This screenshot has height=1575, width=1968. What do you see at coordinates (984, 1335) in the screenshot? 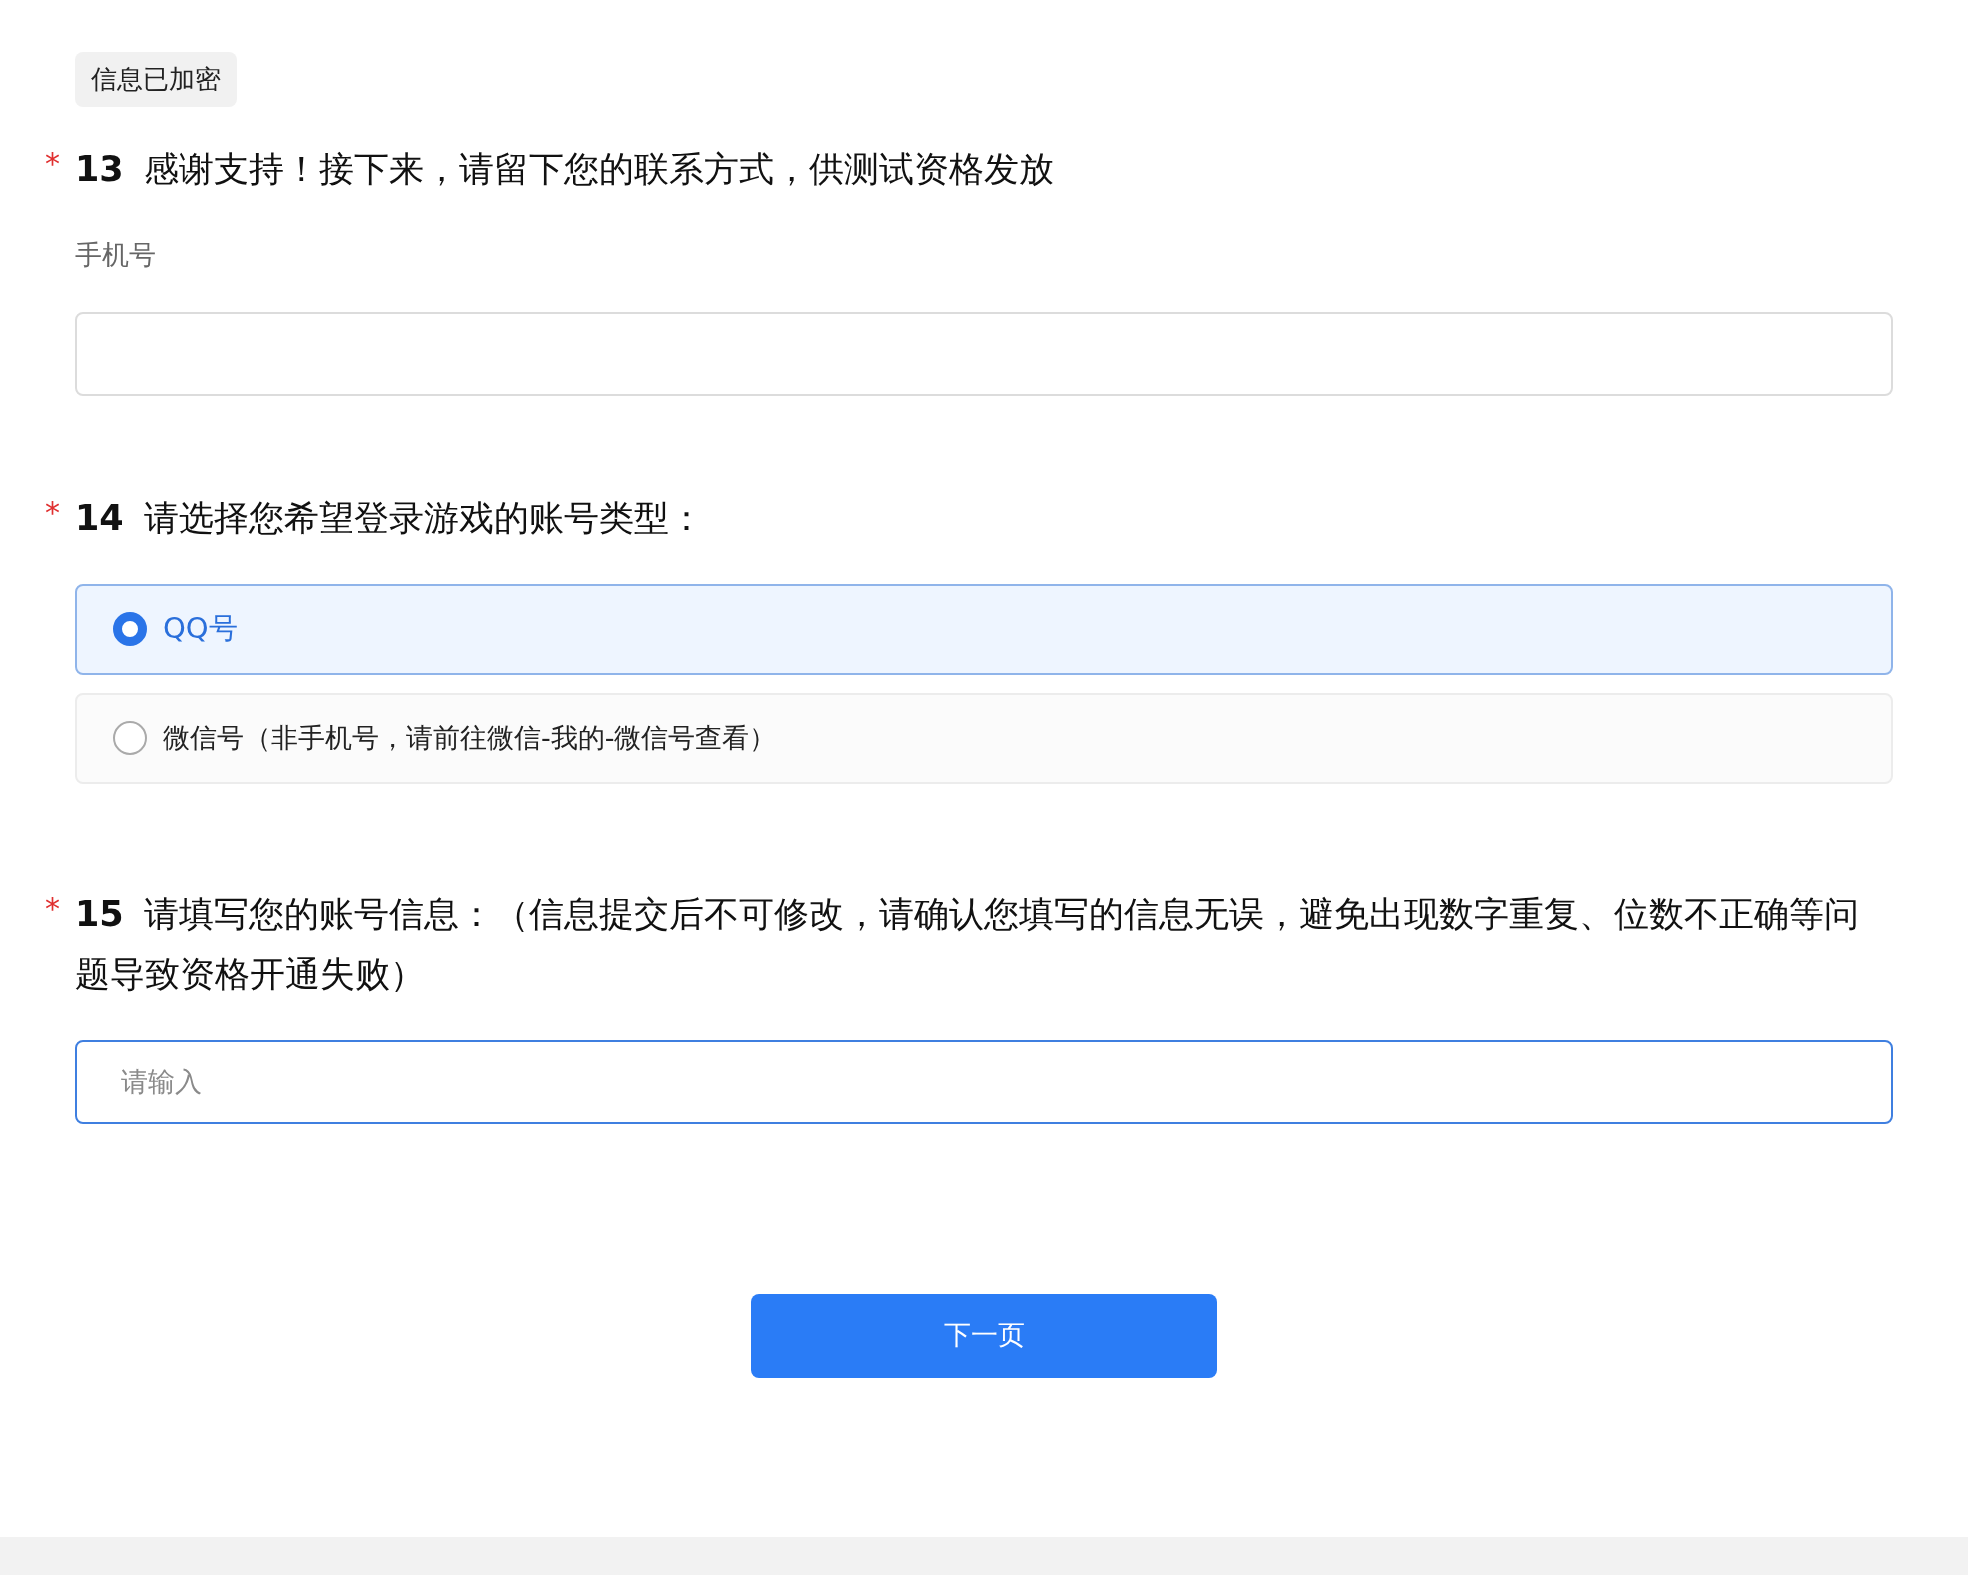
I see `next-page-button: 下一页` at bounding box center [984, 1335].